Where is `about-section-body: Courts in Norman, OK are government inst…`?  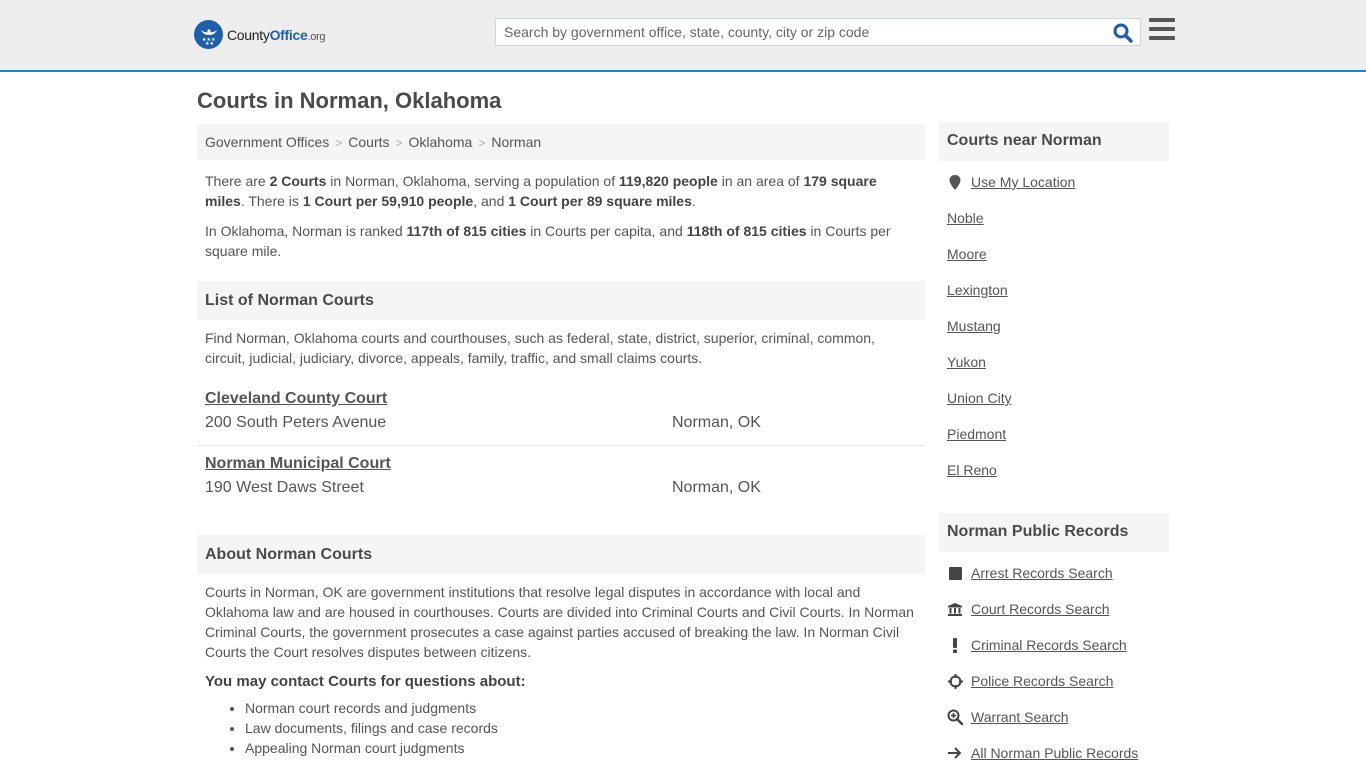
about-section-body: Courts in Norman, OK are government inst… is located at coordinates (559, 622).